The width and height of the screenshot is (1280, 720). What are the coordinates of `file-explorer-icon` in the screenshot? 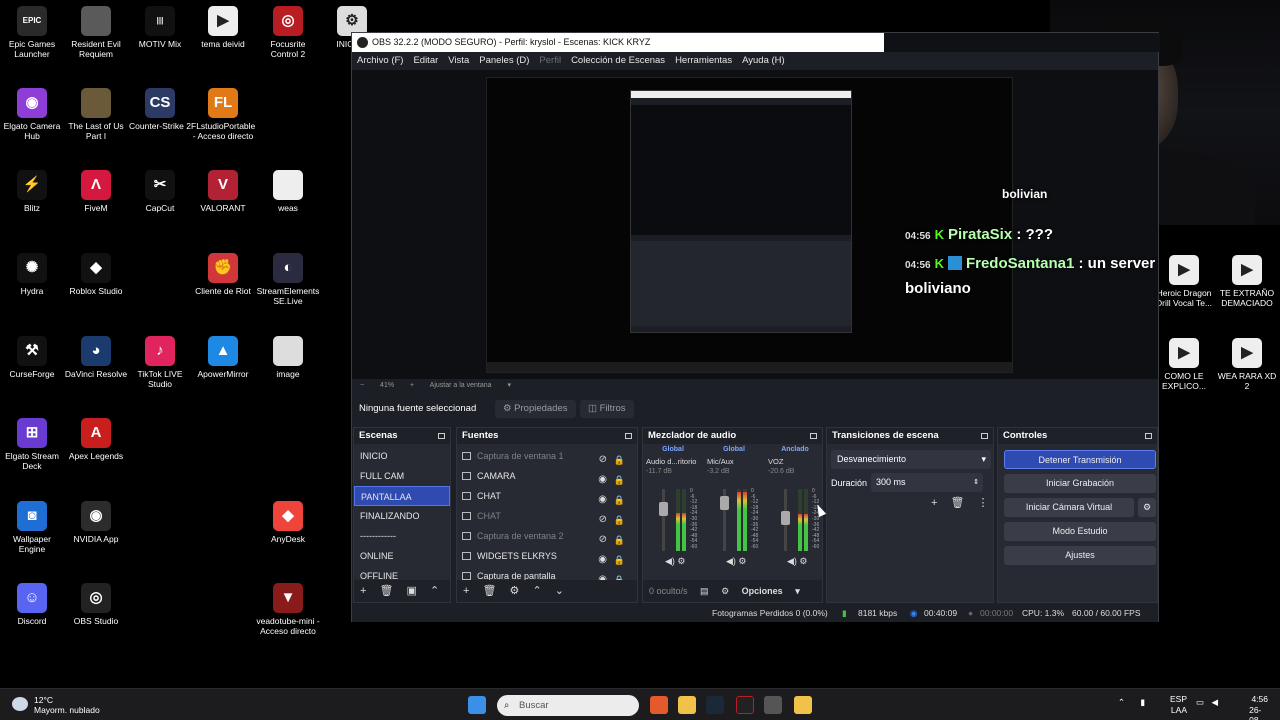 It's located at (687, 705).